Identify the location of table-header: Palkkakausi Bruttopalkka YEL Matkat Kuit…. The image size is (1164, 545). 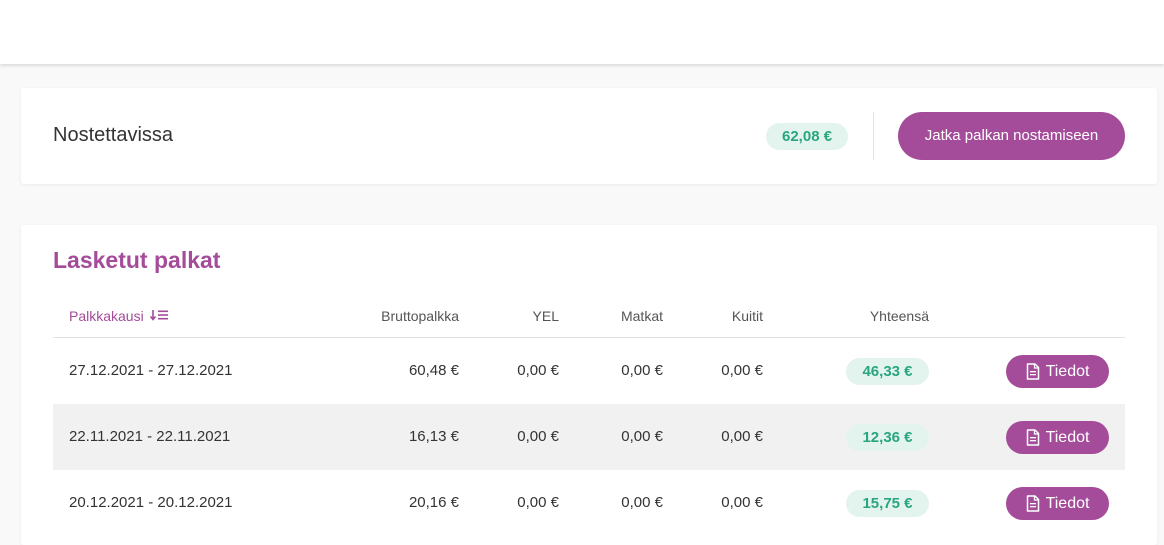
(589, 316).